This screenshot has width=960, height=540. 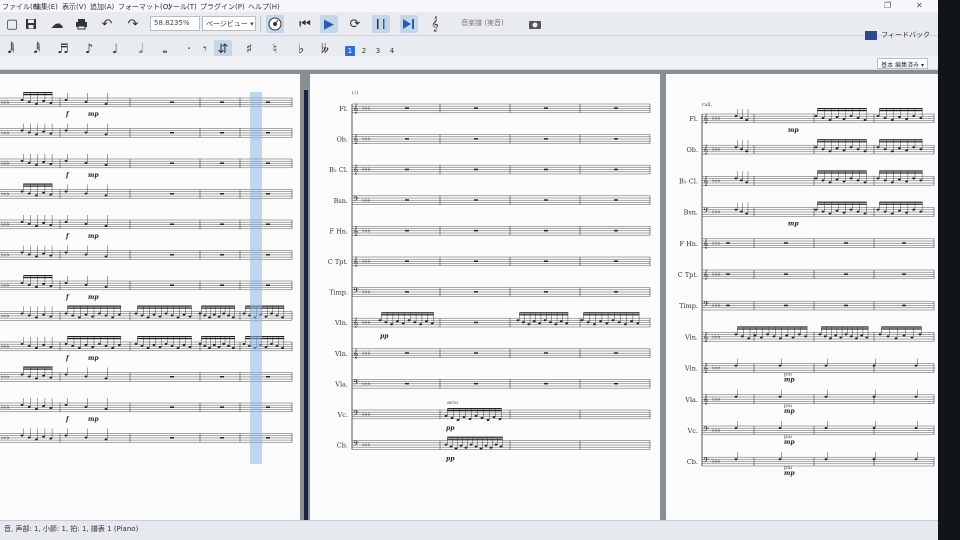 I want to click on play-icon: ▶, so click(x=329, y=24).